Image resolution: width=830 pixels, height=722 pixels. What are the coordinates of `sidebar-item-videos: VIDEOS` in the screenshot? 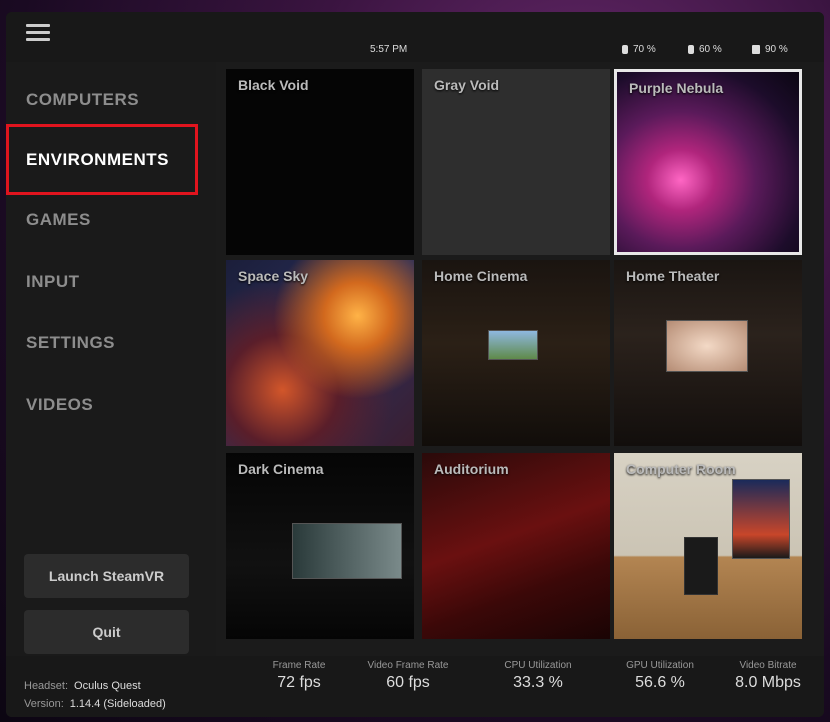 It's located at (59, 405).